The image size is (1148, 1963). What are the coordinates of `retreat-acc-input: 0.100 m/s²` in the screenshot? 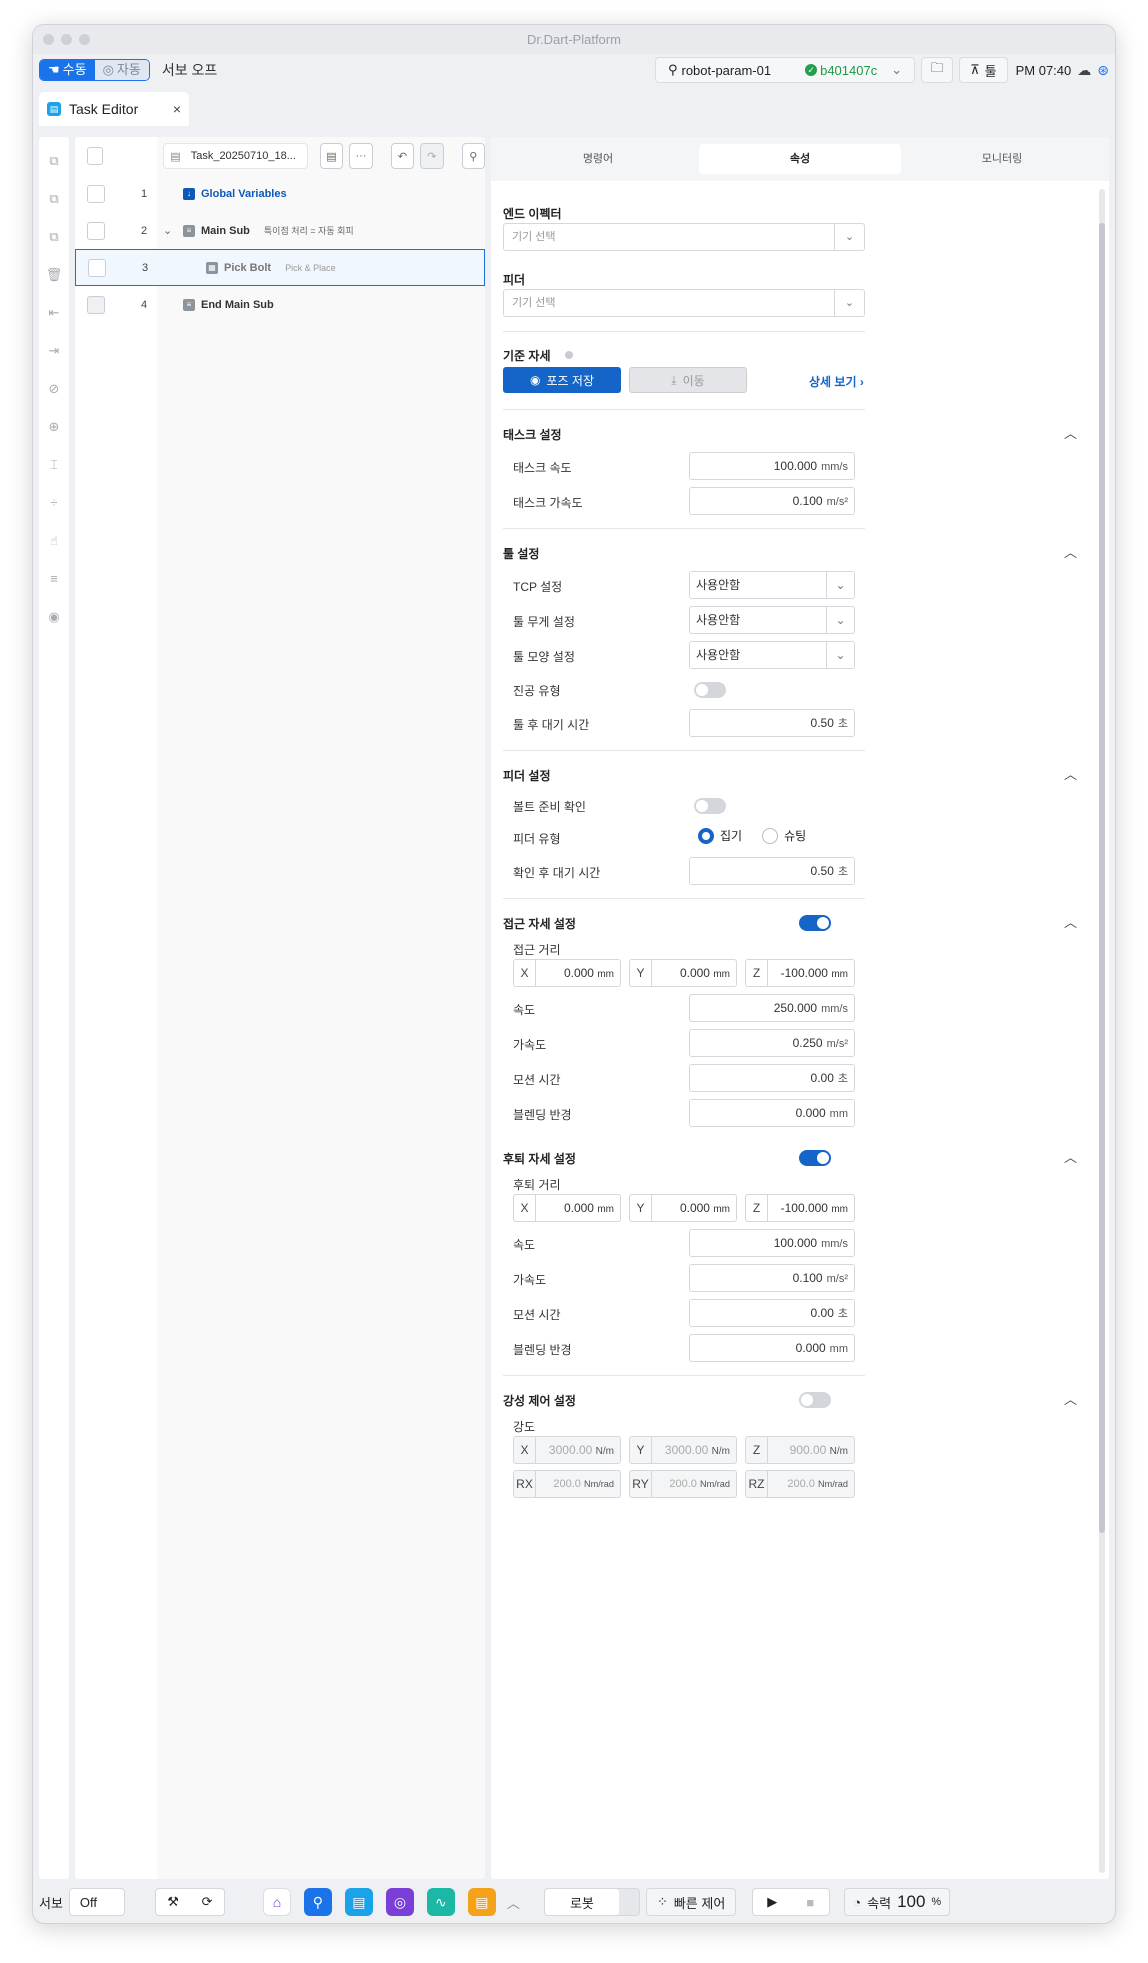 It's located at (772, 1278).